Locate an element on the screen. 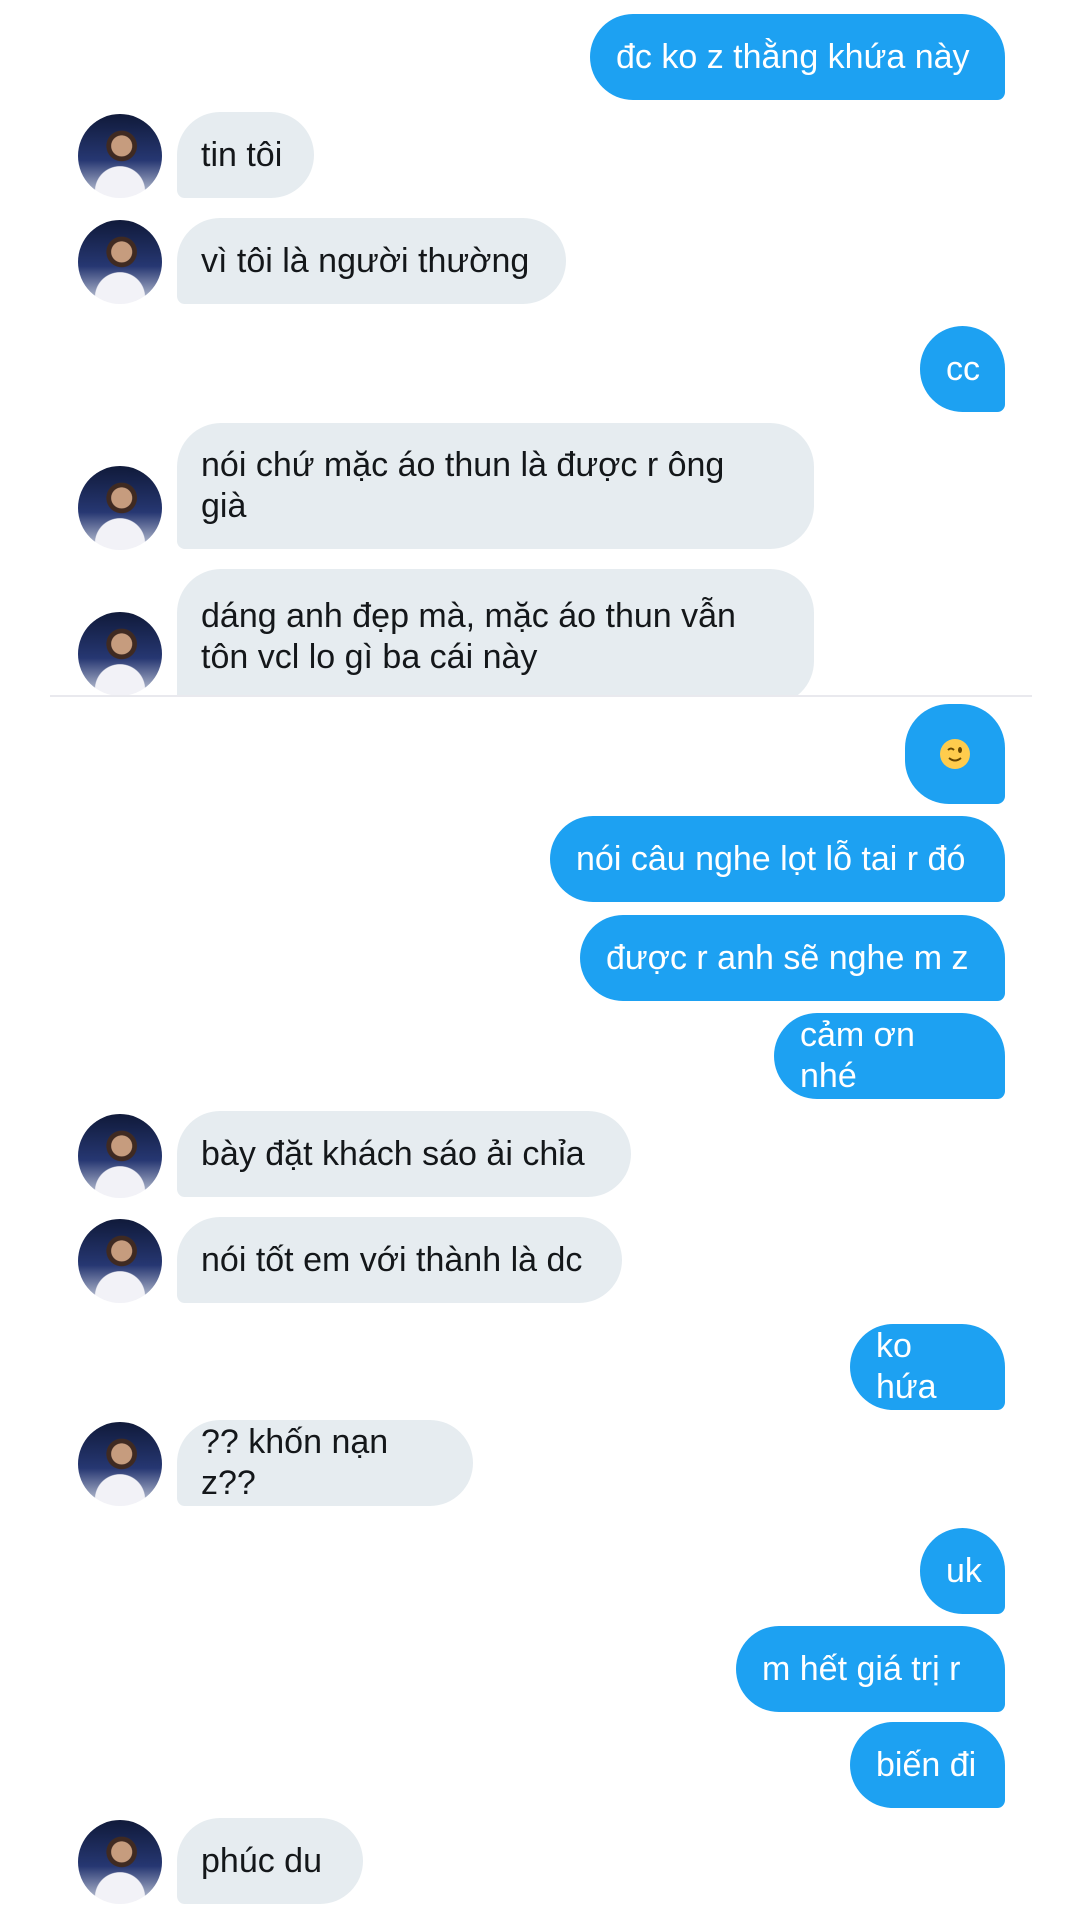 The height and width of the screenshot is (1920, 1080). incoming-message-bubble: phúc du is located at coordinates (270, 1861).